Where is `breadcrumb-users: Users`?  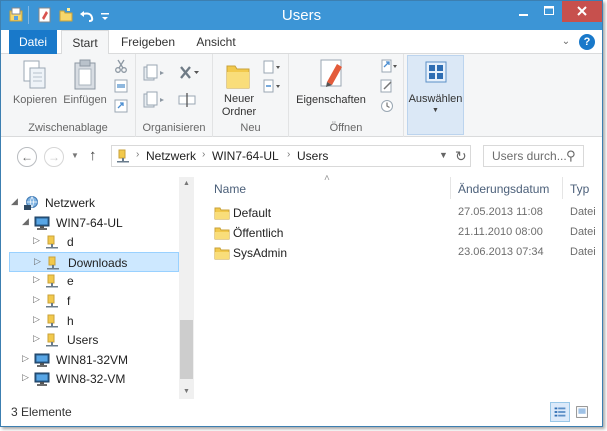 breadcrumb-users: Users is located at coordinates (312, 156).